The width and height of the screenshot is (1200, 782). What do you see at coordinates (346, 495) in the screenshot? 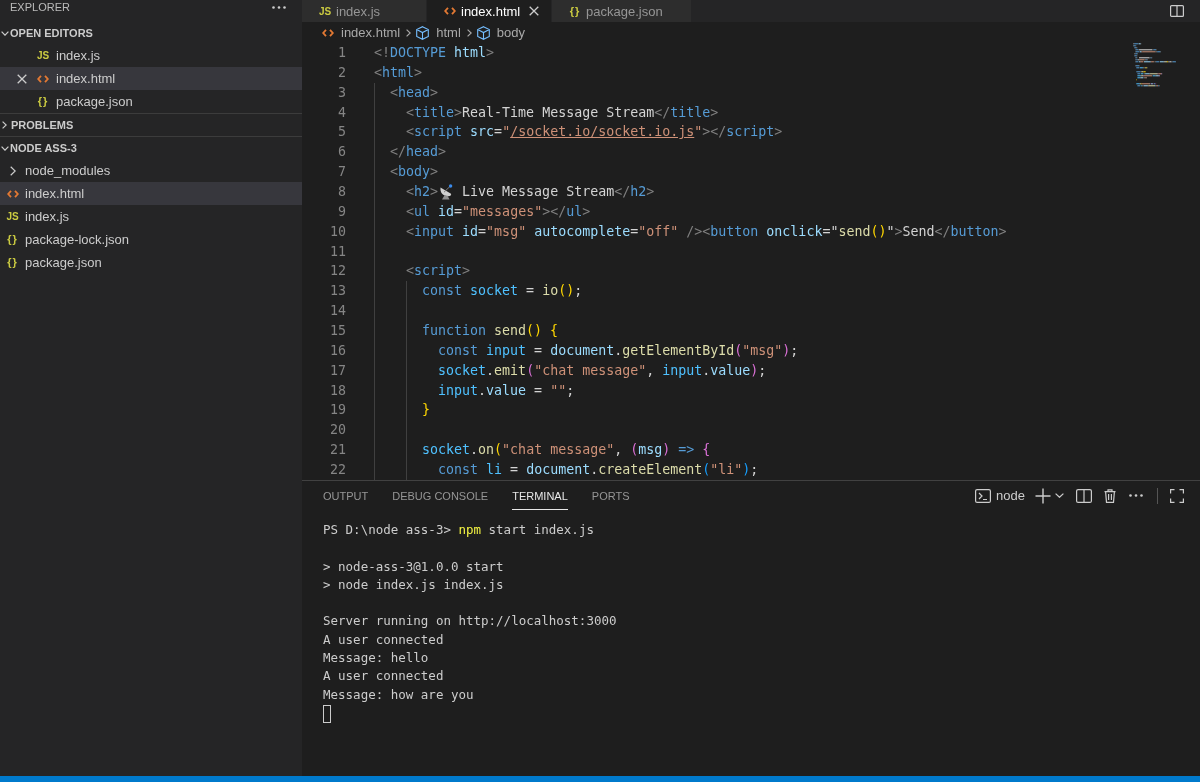
I see `panel-tab: OUTPUT` at bounding box center [346, 495].